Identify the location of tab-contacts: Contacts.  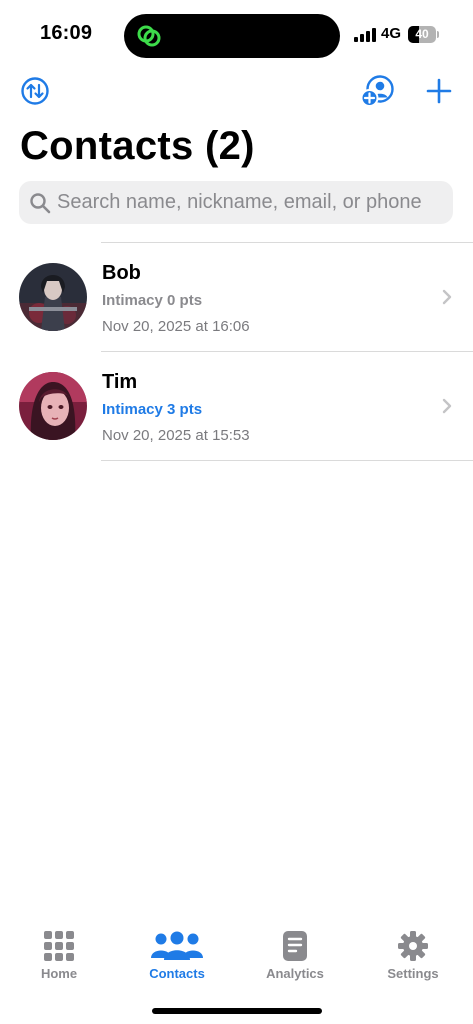
(177, 955).